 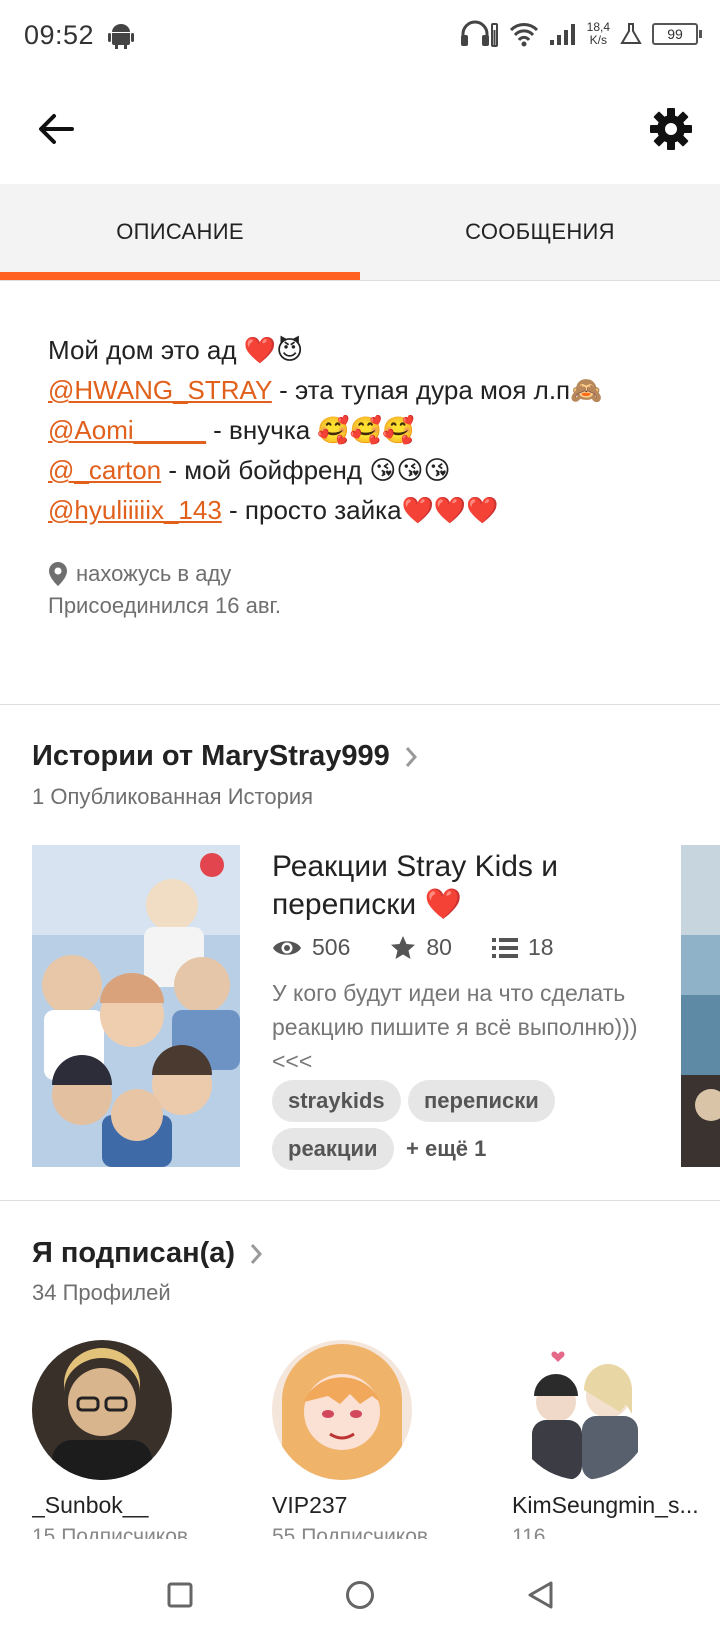 I want to click on next-story-cover-art, so click(x=700, y=1006).